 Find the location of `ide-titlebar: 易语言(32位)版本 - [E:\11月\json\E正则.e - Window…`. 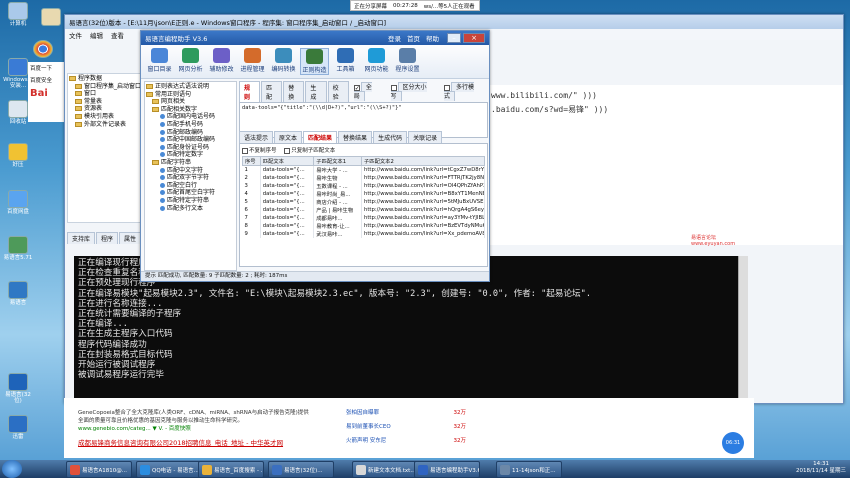

ide-titlebar: 易语言(32位)版本 - [E:\11月\json\E正则.e - Window… is located at coordinates (454, 22).